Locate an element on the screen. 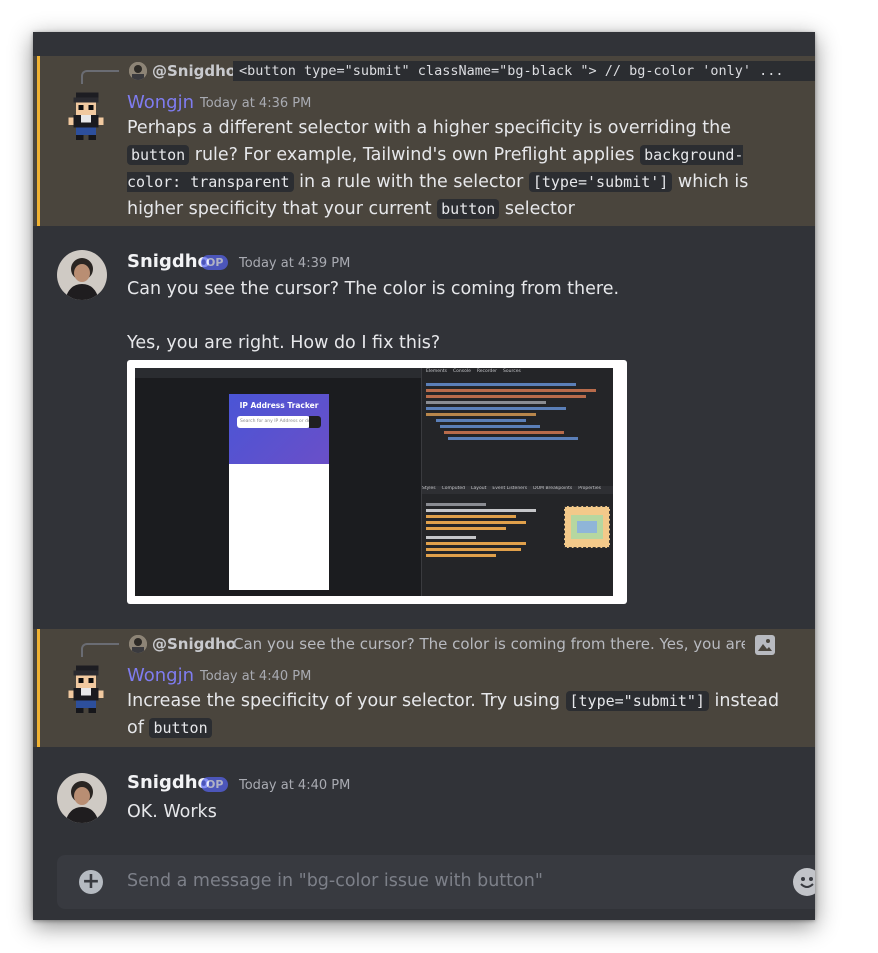  devtools-tab: Console is located at coordinates (461, 371).